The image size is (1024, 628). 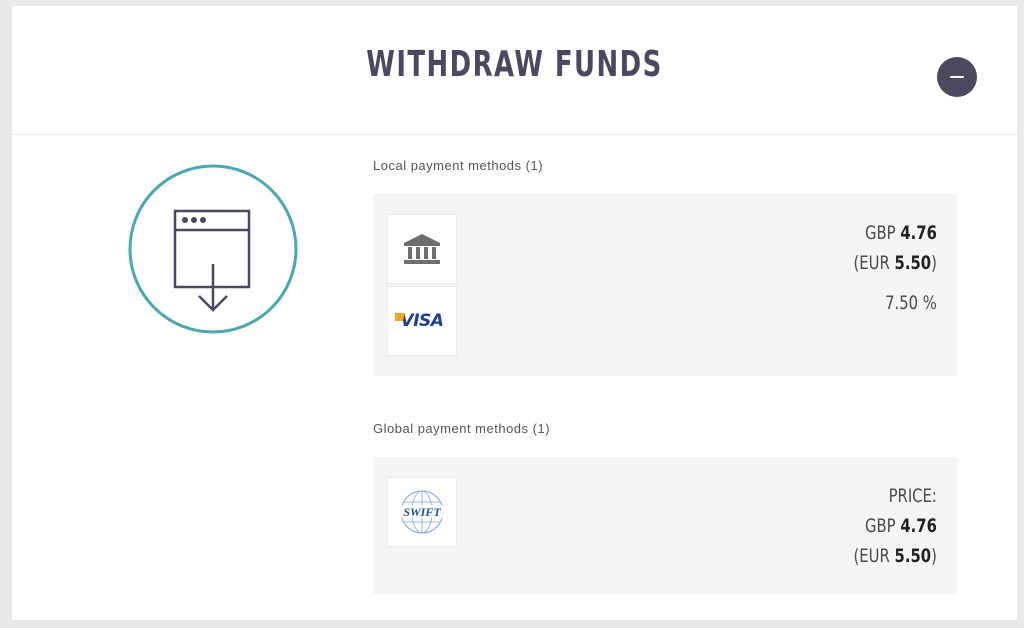 What do you see at coordinates (911, 303) in the screenshot?
I see `fee-percent: 7.50 %` at bounding box center [911, 303].